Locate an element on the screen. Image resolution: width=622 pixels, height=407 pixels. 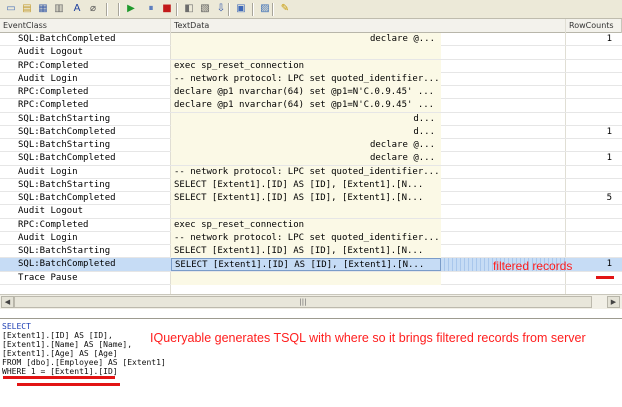
cell-eventclass: Audit Logout is located at coordinates (51, 52).